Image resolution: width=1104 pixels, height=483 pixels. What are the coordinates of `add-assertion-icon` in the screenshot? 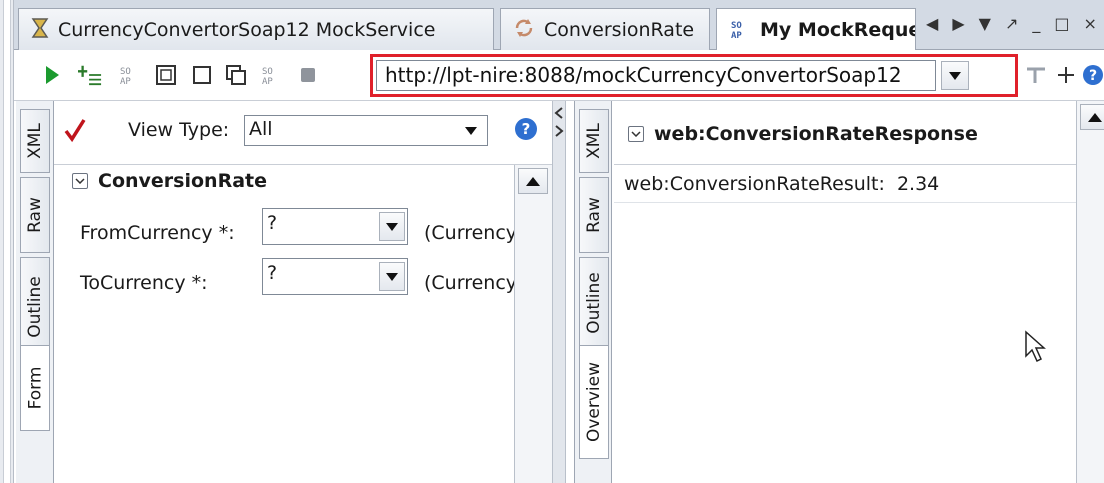 It's located at (90, 75).